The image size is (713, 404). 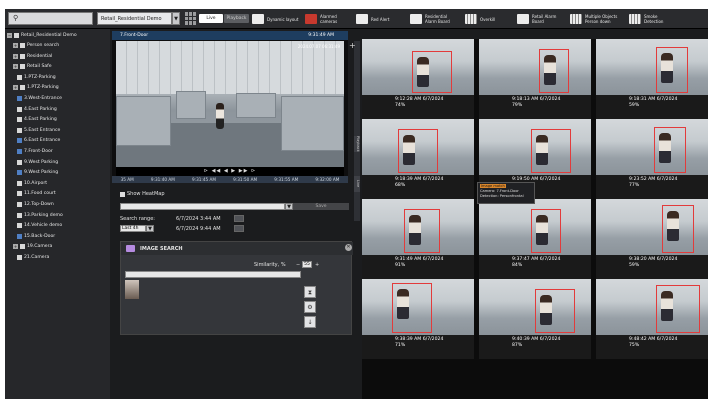 I want to click on playback-tab: Playback, so click(x=236, y=18).